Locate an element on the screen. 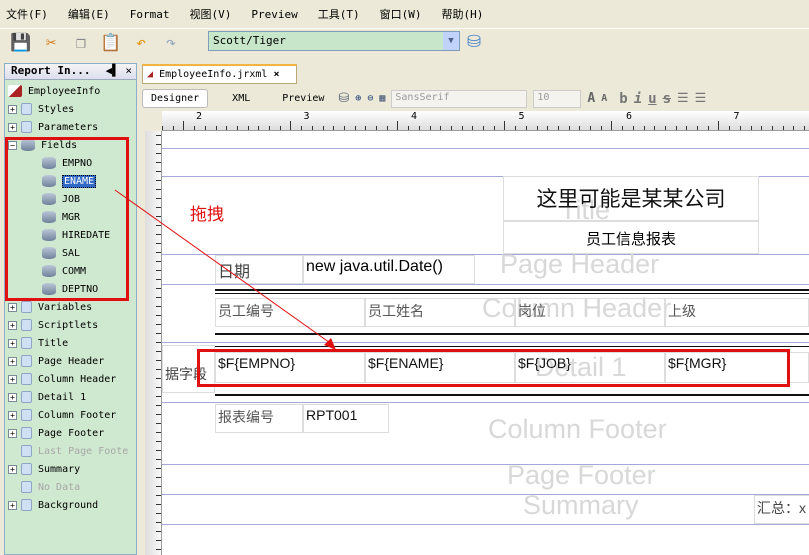  drag-arrow is located at coordinates (225, 269).